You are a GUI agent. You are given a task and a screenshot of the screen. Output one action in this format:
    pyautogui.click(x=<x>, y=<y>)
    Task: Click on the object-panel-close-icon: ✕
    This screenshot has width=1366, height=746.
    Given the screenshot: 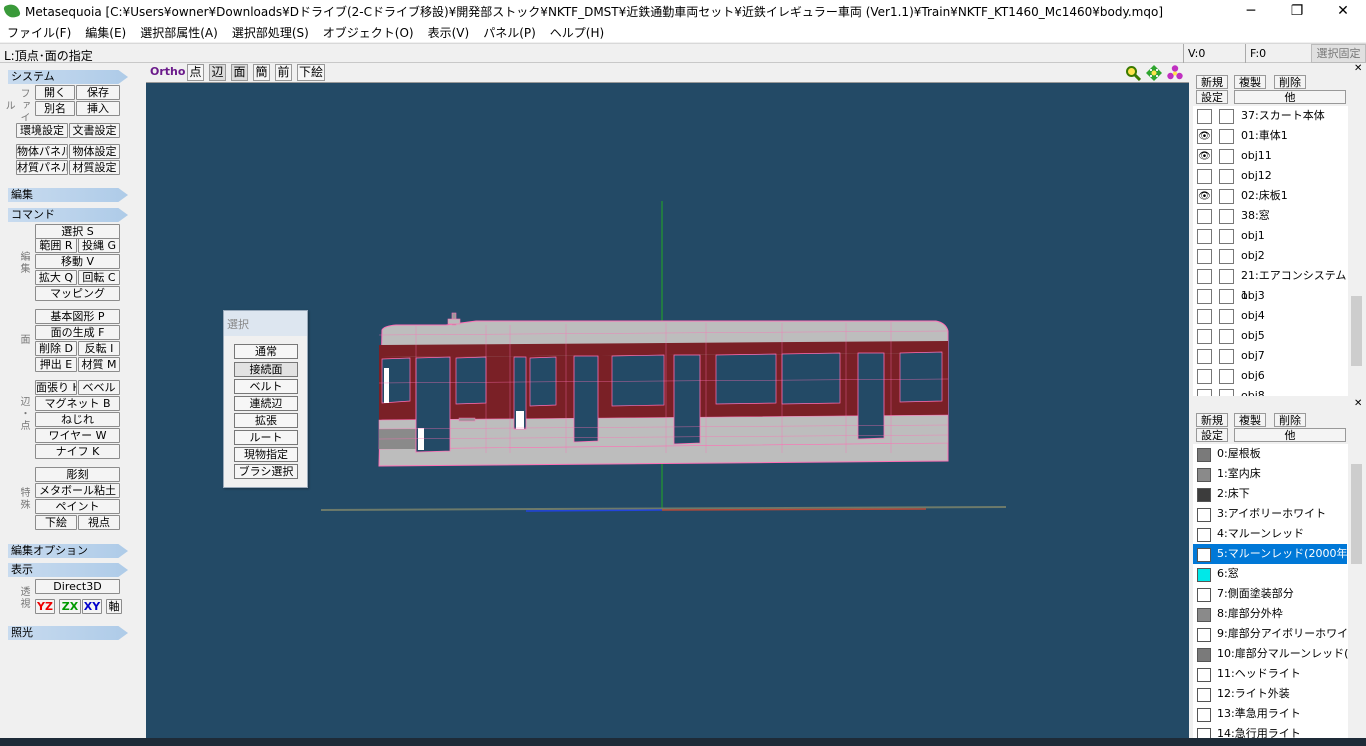 What is the action you would take?
    pyautogui.click(x=1358, y=68)
    